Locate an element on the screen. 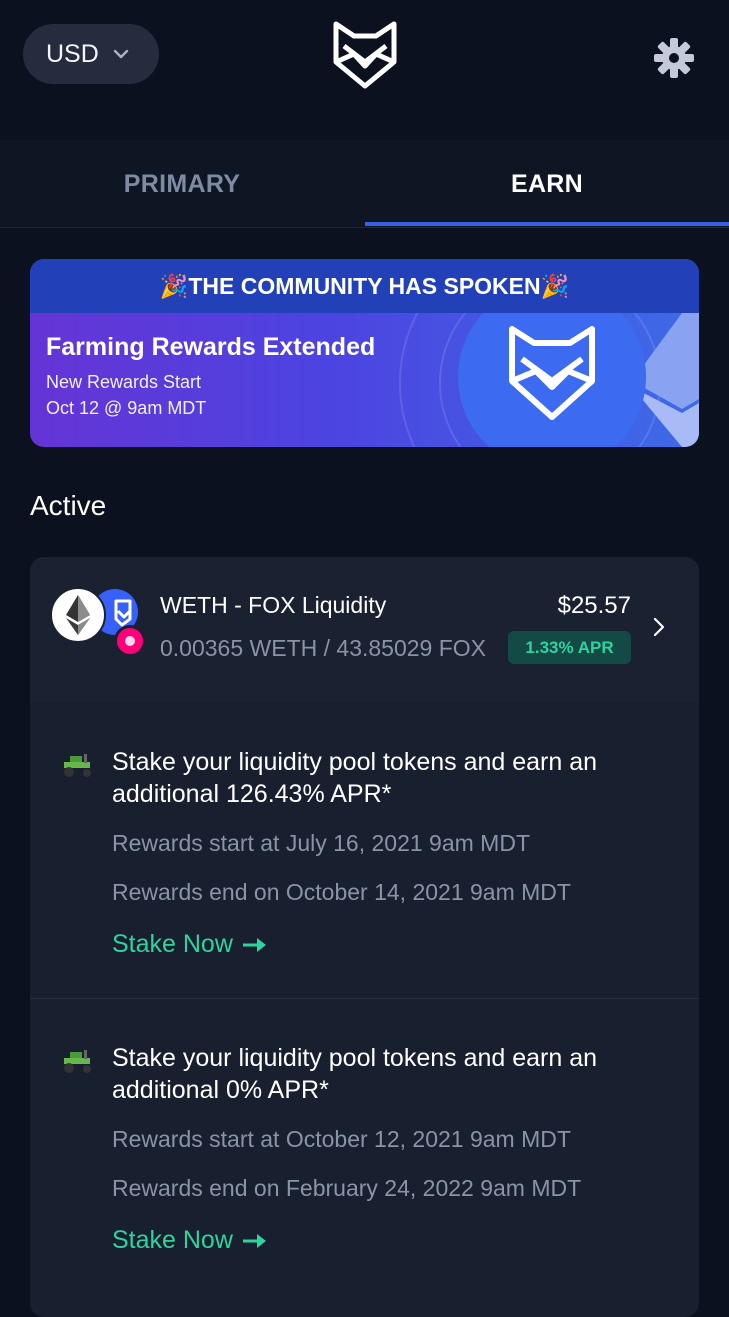 This screenshot has width=729, height=1317. banner-title: Farming Rewards Extended is located at coordinates (211, 347).